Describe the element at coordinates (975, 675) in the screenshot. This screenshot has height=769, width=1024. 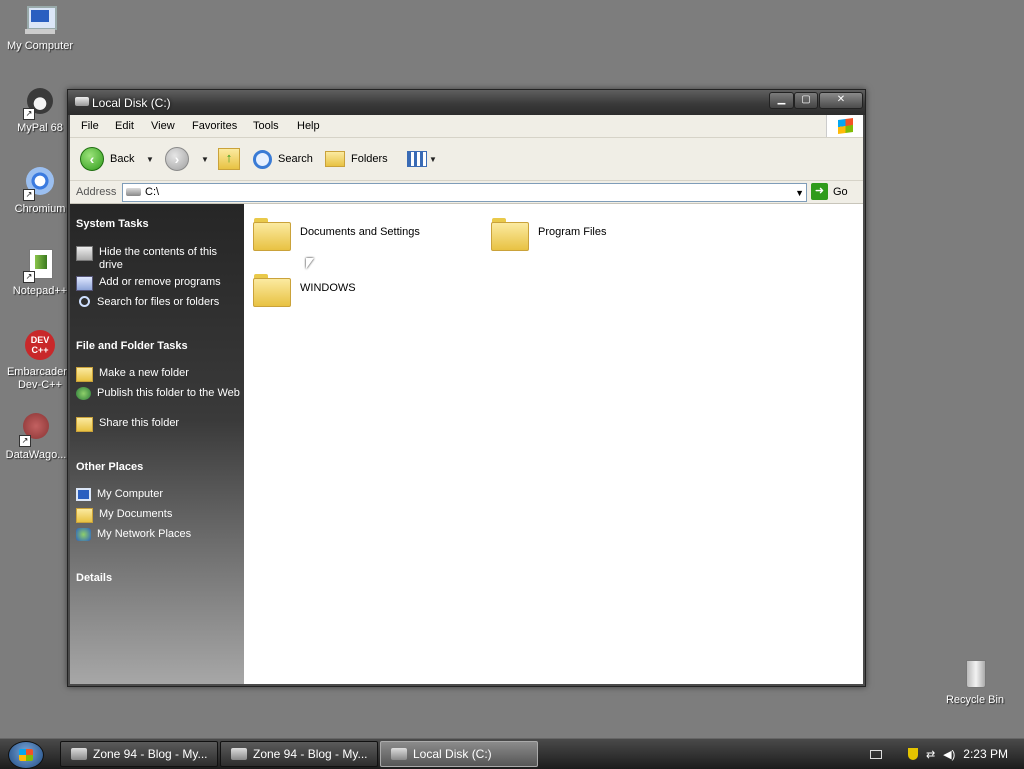
I see `recycle-bin-icon` at that location.